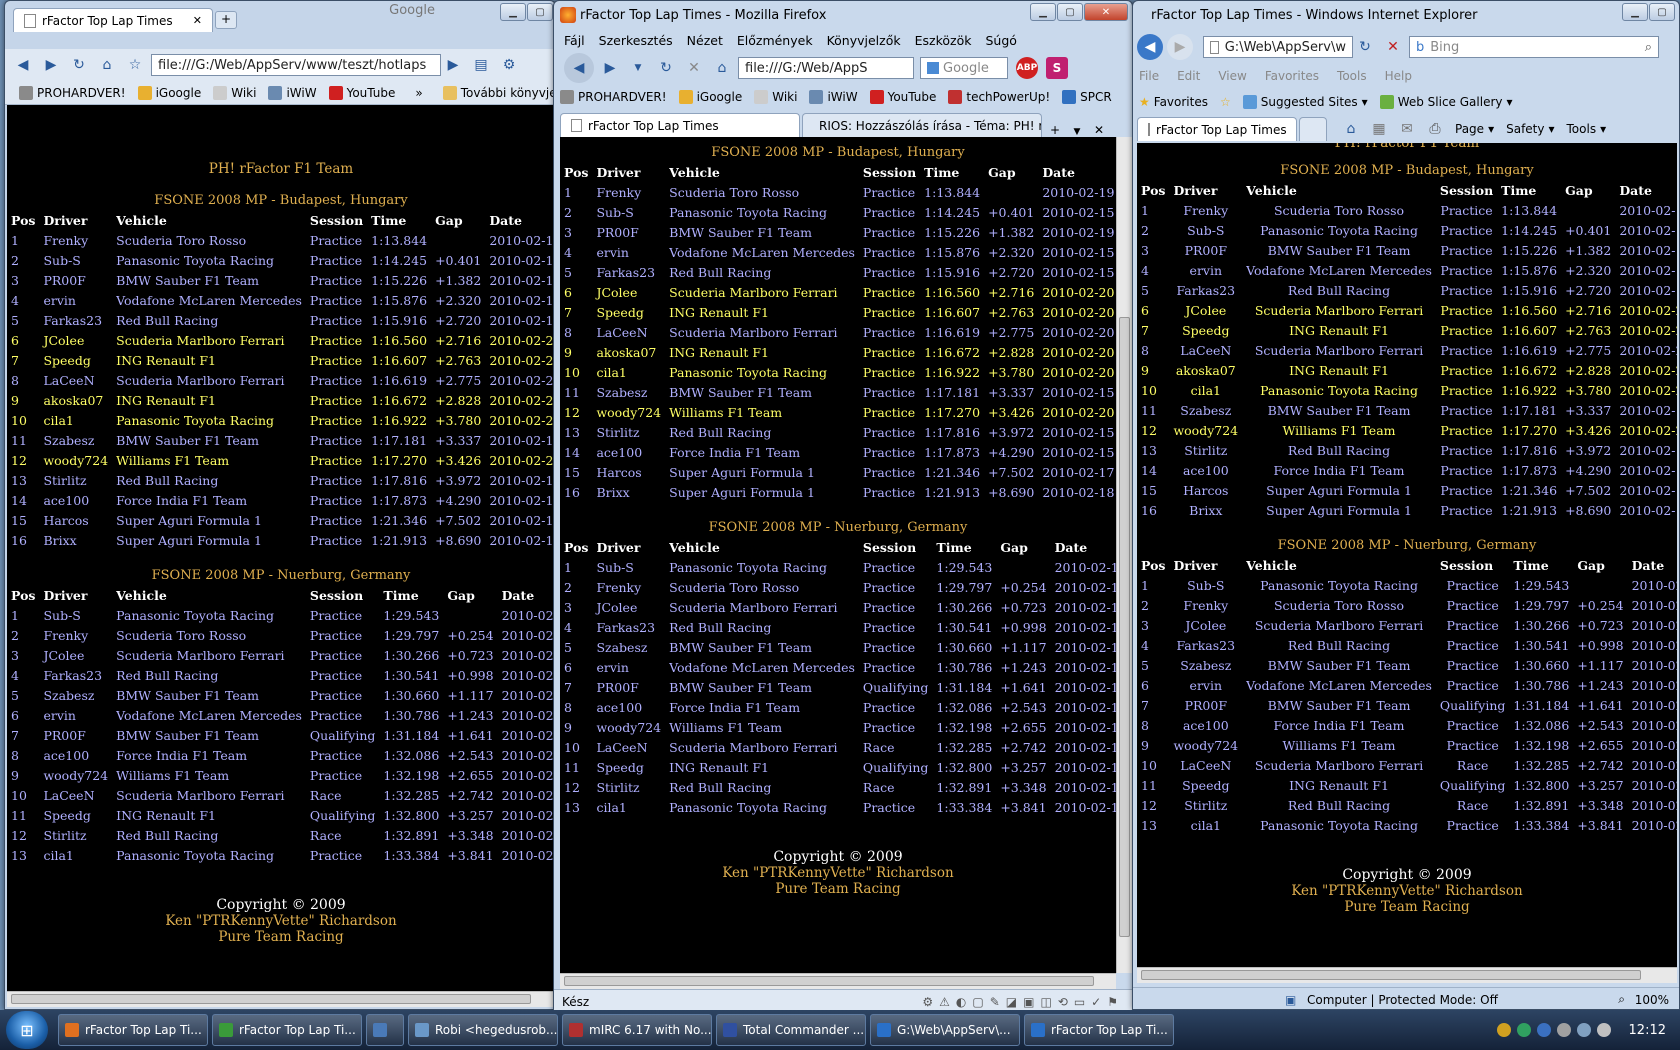 This screenshot has height=1050, width=1680. Describe the element at coordinates (197, 20) in the screenshot. I see `close-icon: ✕` at that location.